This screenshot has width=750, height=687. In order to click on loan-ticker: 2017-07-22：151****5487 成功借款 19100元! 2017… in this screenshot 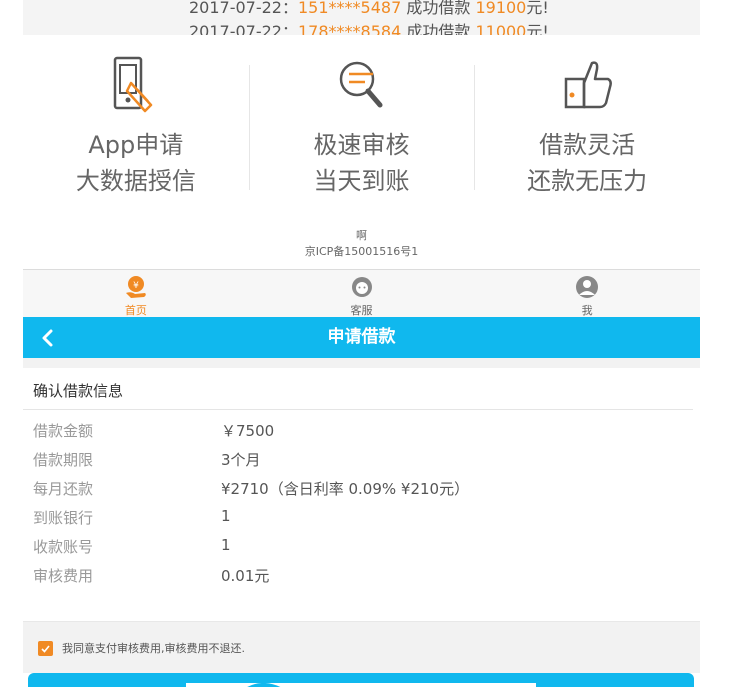, I will do `click(361, 17)`.